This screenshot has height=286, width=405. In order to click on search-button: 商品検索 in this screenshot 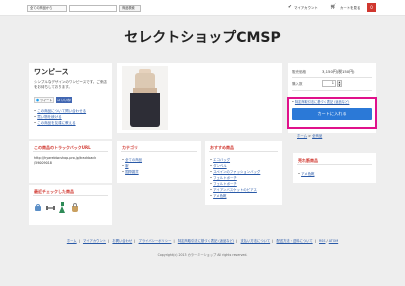, I will do `click(130, 8)`.